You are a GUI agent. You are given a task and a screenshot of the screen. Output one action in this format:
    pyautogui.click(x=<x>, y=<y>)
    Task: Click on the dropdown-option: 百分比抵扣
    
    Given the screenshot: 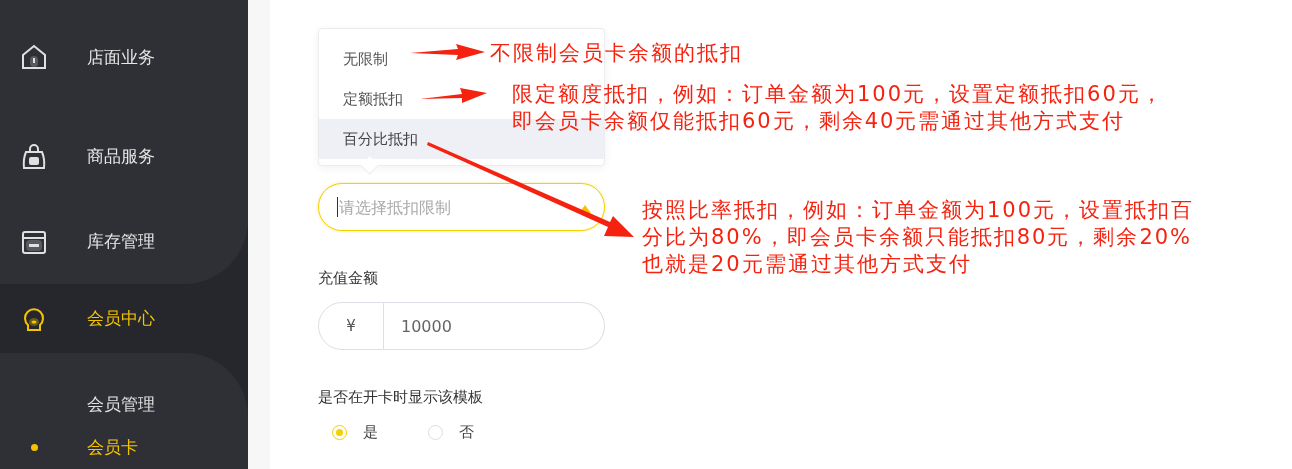 What is the action you would take?
    pyautogui.click(x=380, y=139)
    